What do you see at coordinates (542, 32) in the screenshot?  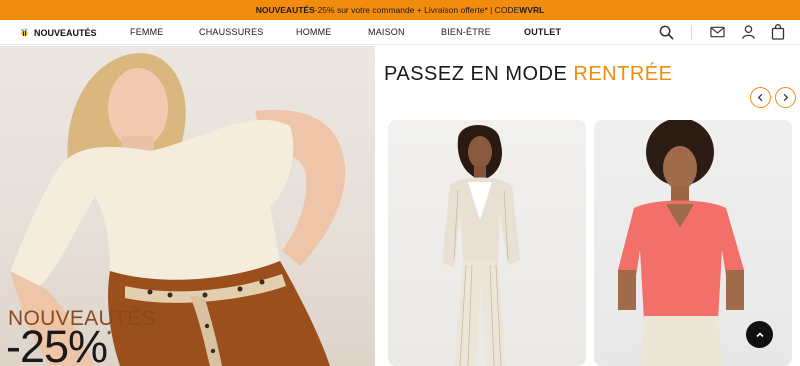 I see `nav-item-outlet: OUTLET` at bounding box center [542, 32].